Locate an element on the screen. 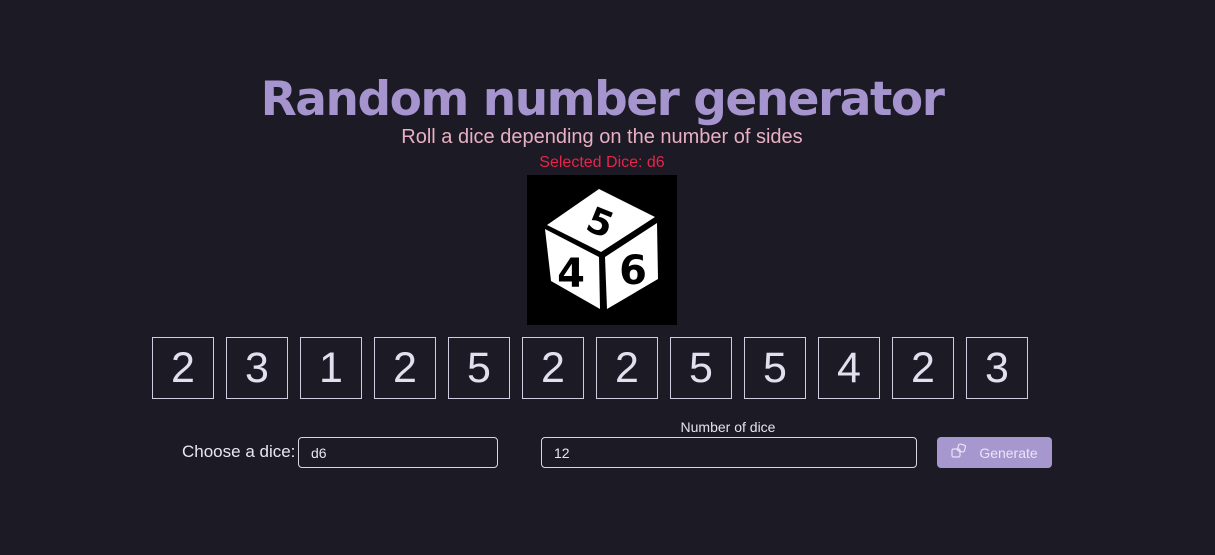 This screenshot has height=555, width=1215. choose-dice-label: Choose a dice: is located at coordinates (239, 451).